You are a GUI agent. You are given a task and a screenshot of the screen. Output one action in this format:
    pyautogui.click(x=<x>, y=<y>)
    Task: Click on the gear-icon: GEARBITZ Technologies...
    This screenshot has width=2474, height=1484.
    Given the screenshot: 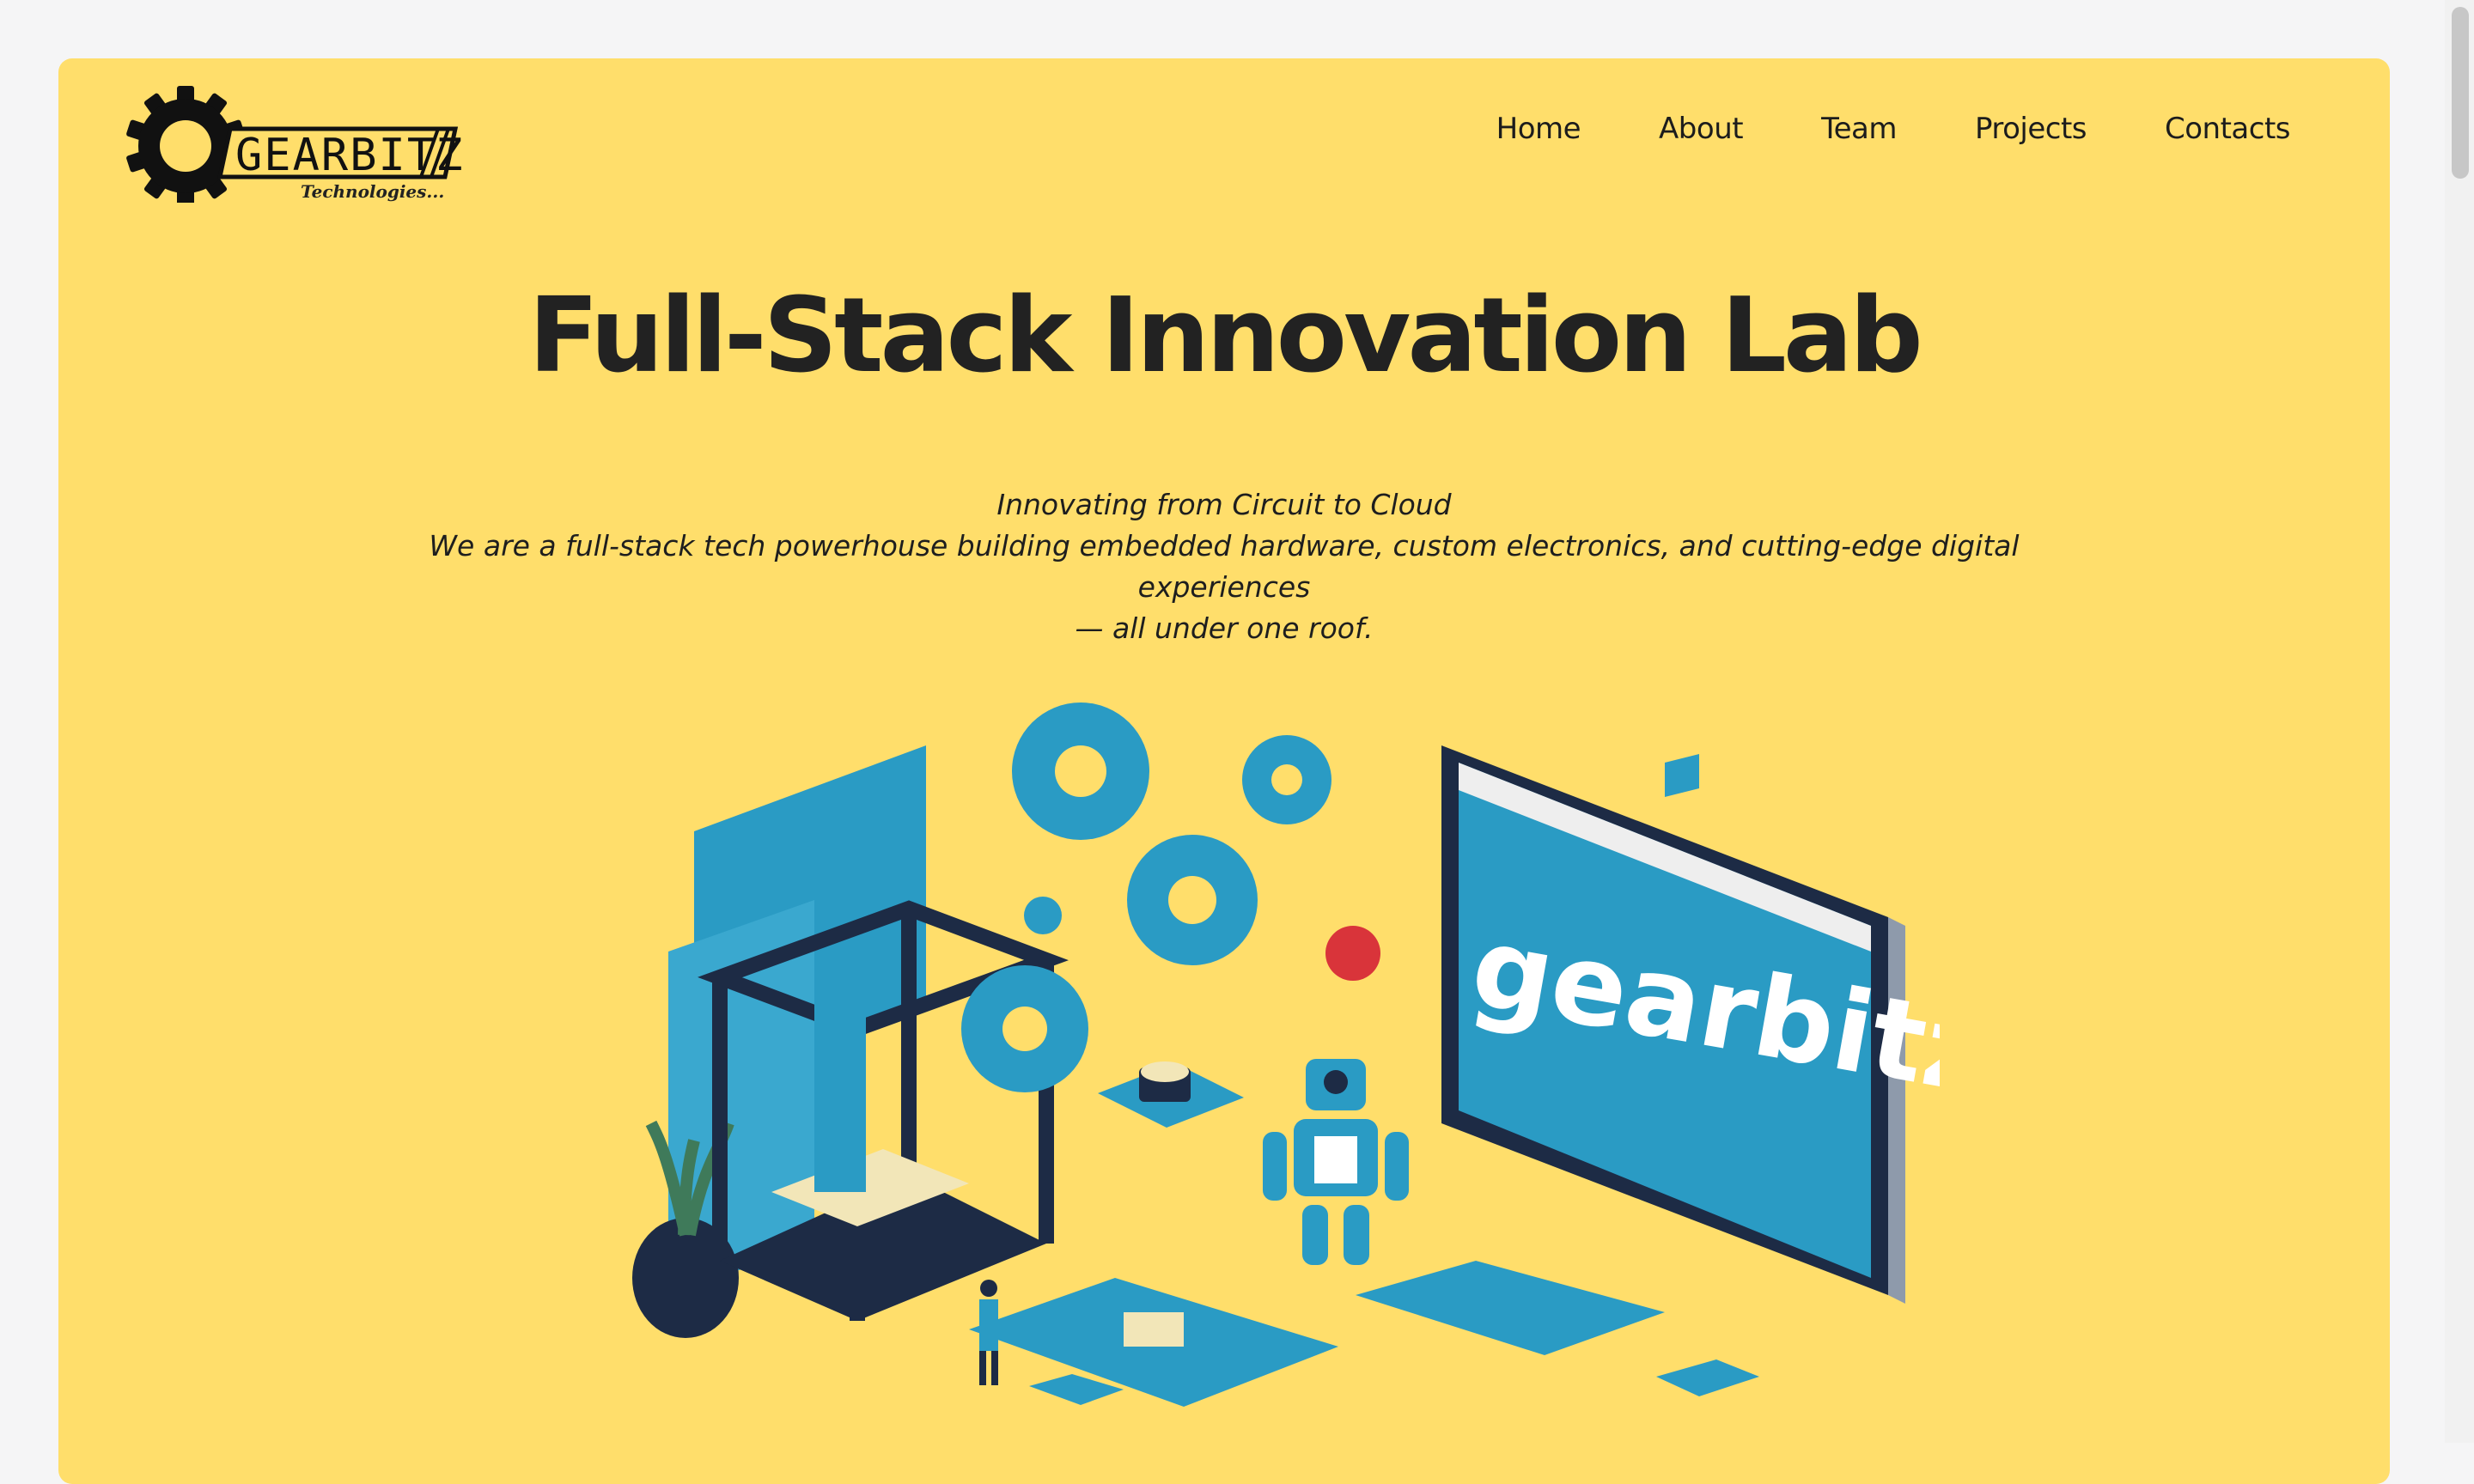 What is the action you would take?
    pyautogui.click(x=295, y=144)
    